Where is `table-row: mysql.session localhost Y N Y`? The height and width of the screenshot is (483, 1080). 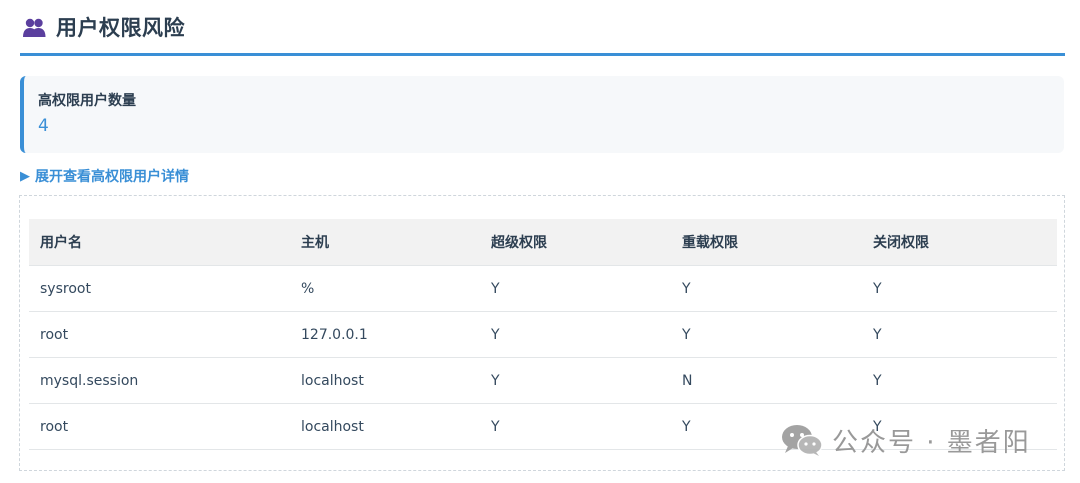
table-row: mysql.session localhost Y N Y is located at coordinates (543, 380).